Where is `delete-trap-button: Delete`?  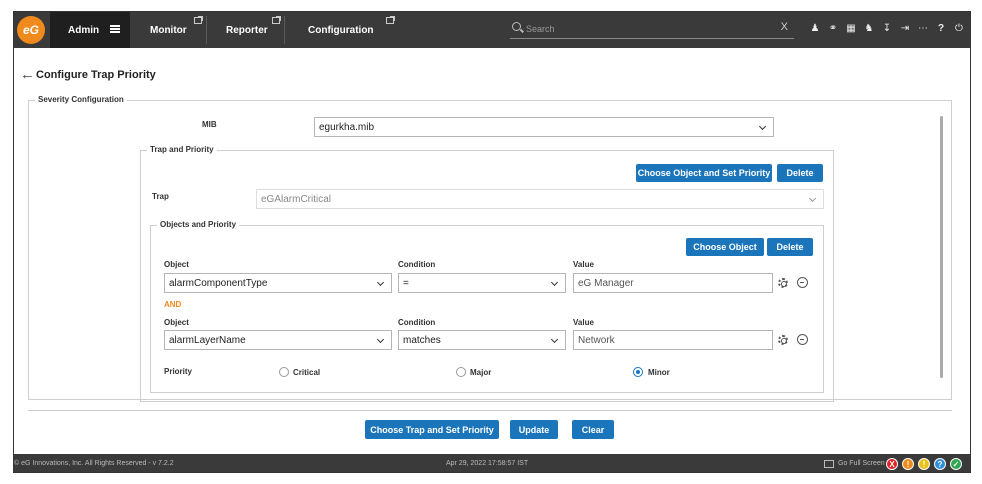 delete-trap-button: Delete is located at coordinates (800, 173).